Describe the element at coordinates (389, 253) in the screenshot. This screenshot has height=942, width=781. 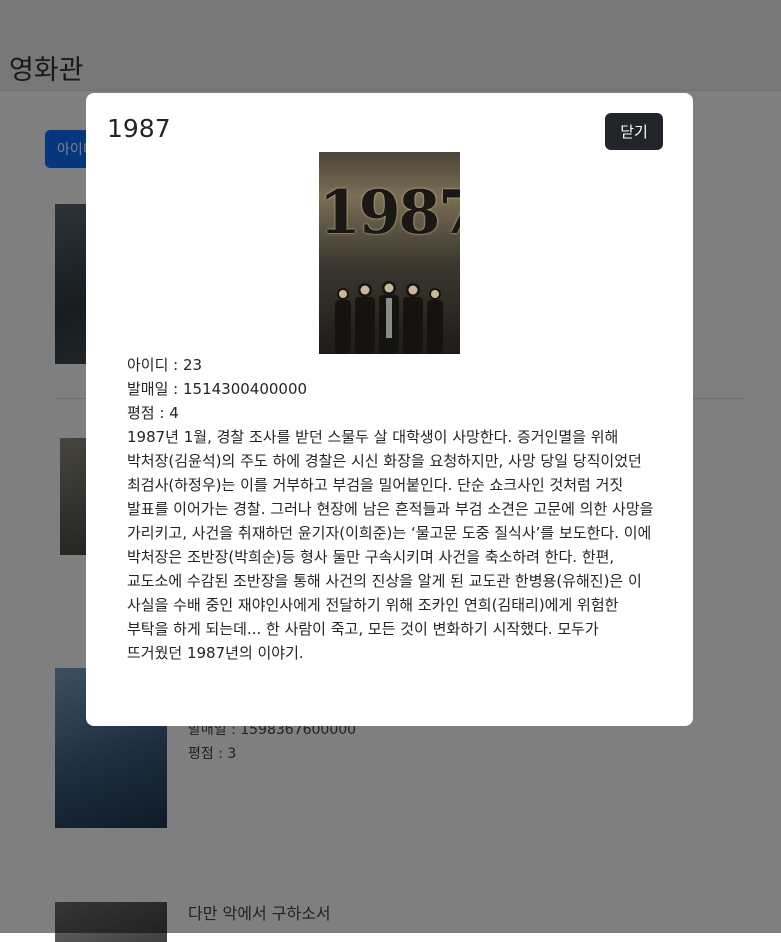
I see `movie-poster-image: 1987` at that location.